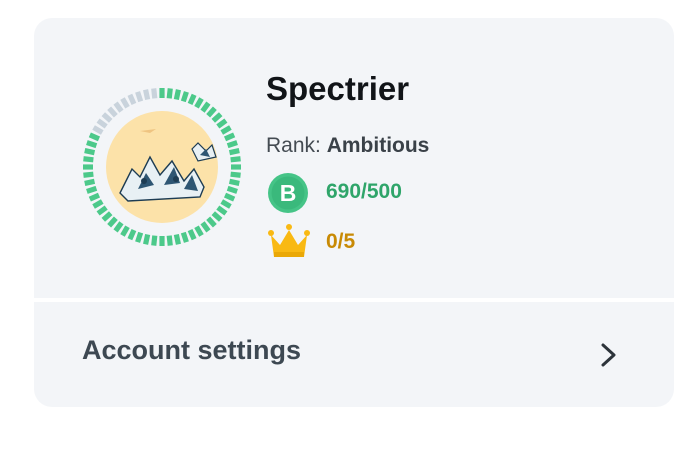  Describe the element at coordinates (364, 191) in the screenshot. I see `points-value: 690/500` at that location.